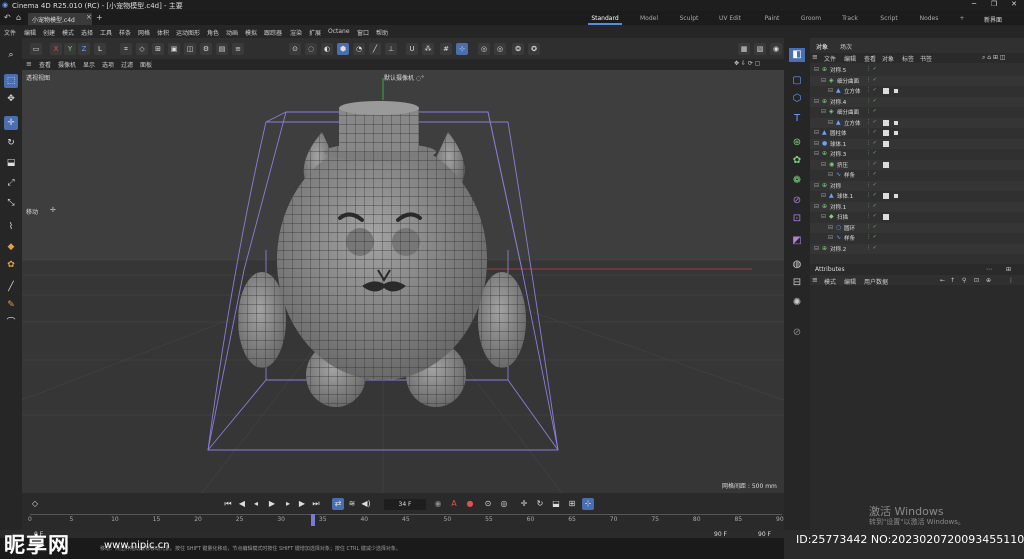  I want to click on brush-icon: ╱, so click(11, 287).